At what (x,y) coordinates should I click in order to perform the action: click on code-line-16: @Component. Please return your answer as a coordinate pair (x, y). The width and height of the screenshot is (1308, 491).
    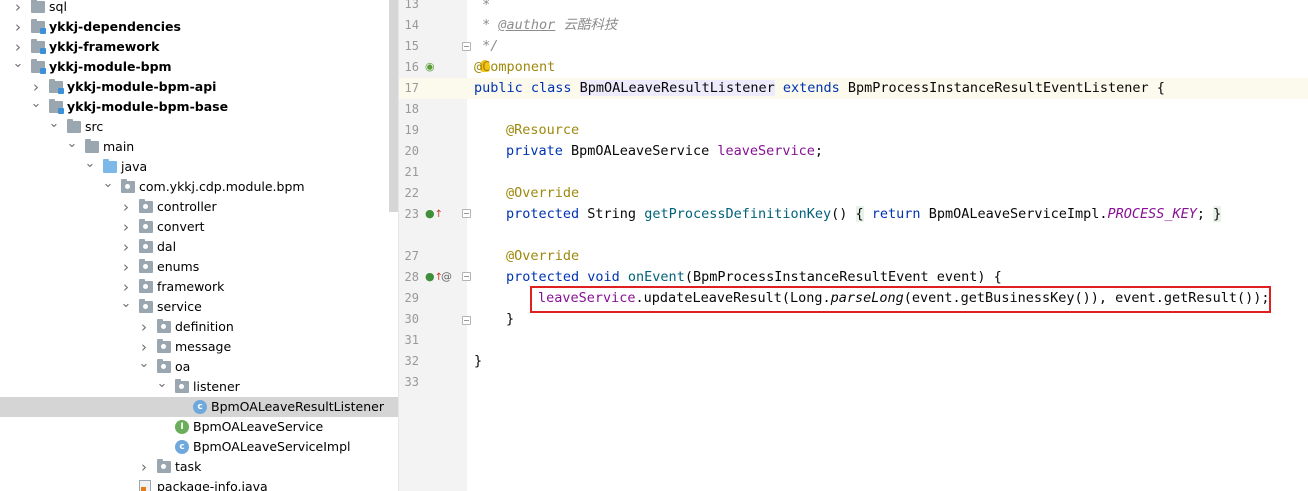
    Looking at the image, I should click on (514, 67).